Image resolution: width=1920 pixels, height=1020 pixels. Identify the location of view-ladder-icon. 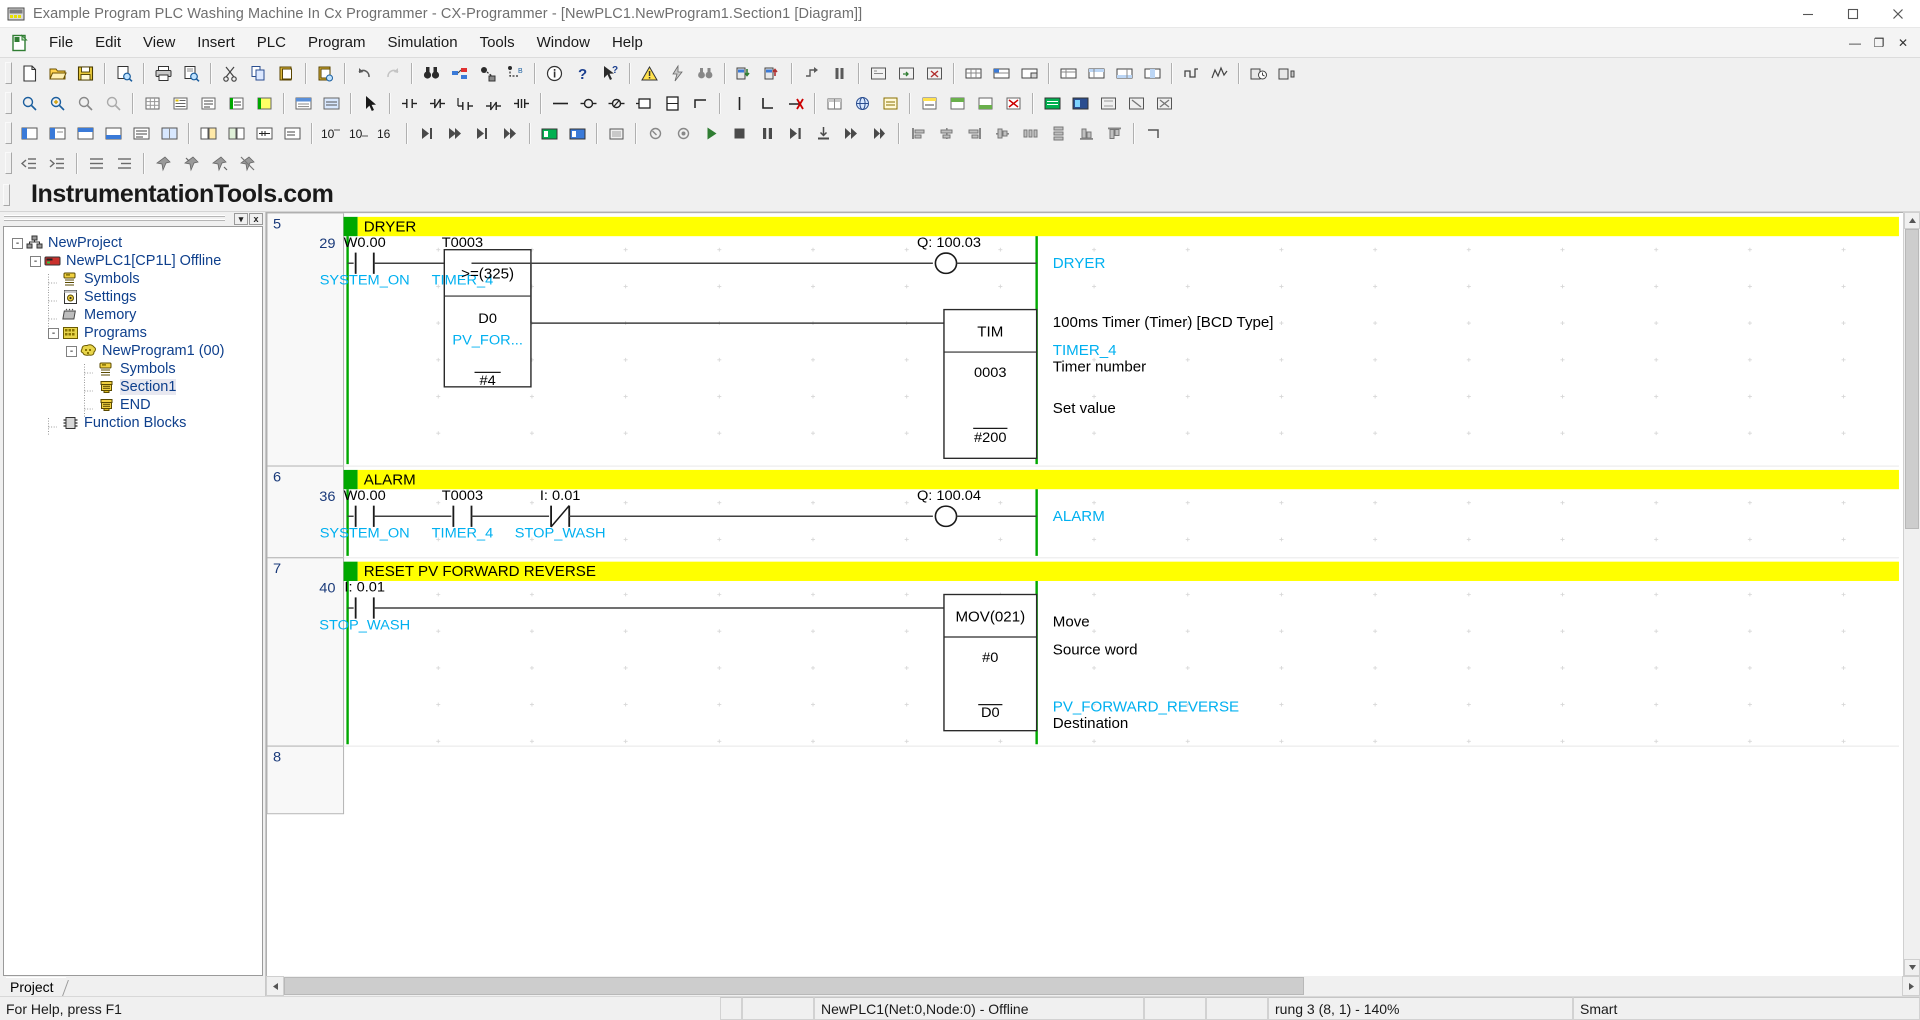
(264, 133).